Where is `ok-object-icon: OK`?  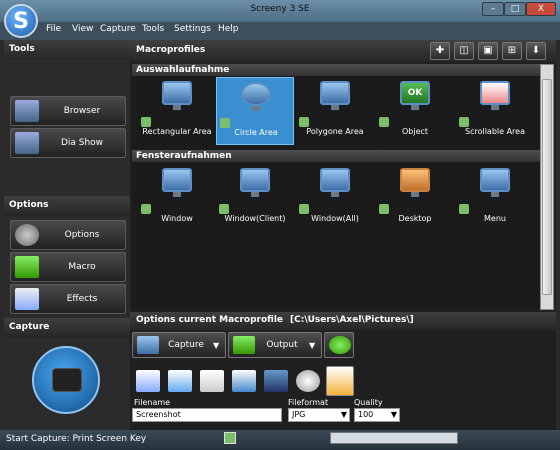
ok-object-icon: OK is located at coordinates (415, 93).